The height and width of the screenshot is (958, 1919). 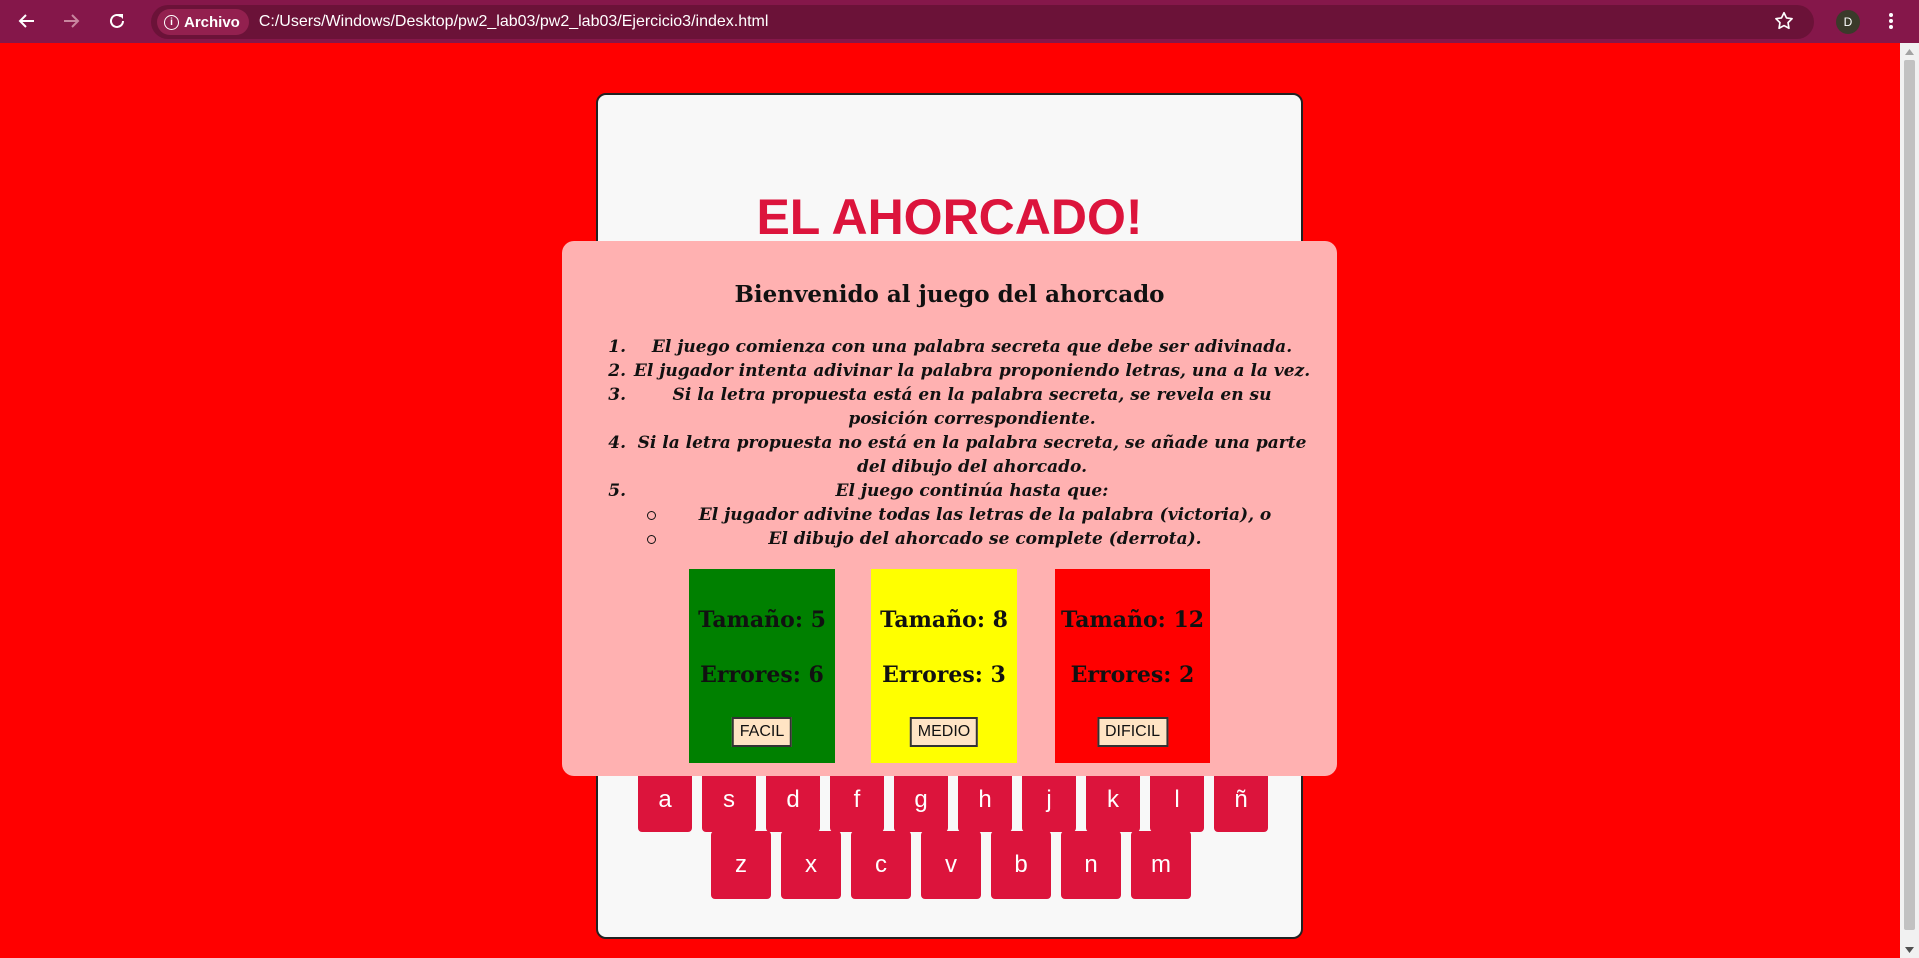 What do you see at coordinates (1021, 865) in the screenshot?
I see `key-button: b` at bounding box center [1021, 865].